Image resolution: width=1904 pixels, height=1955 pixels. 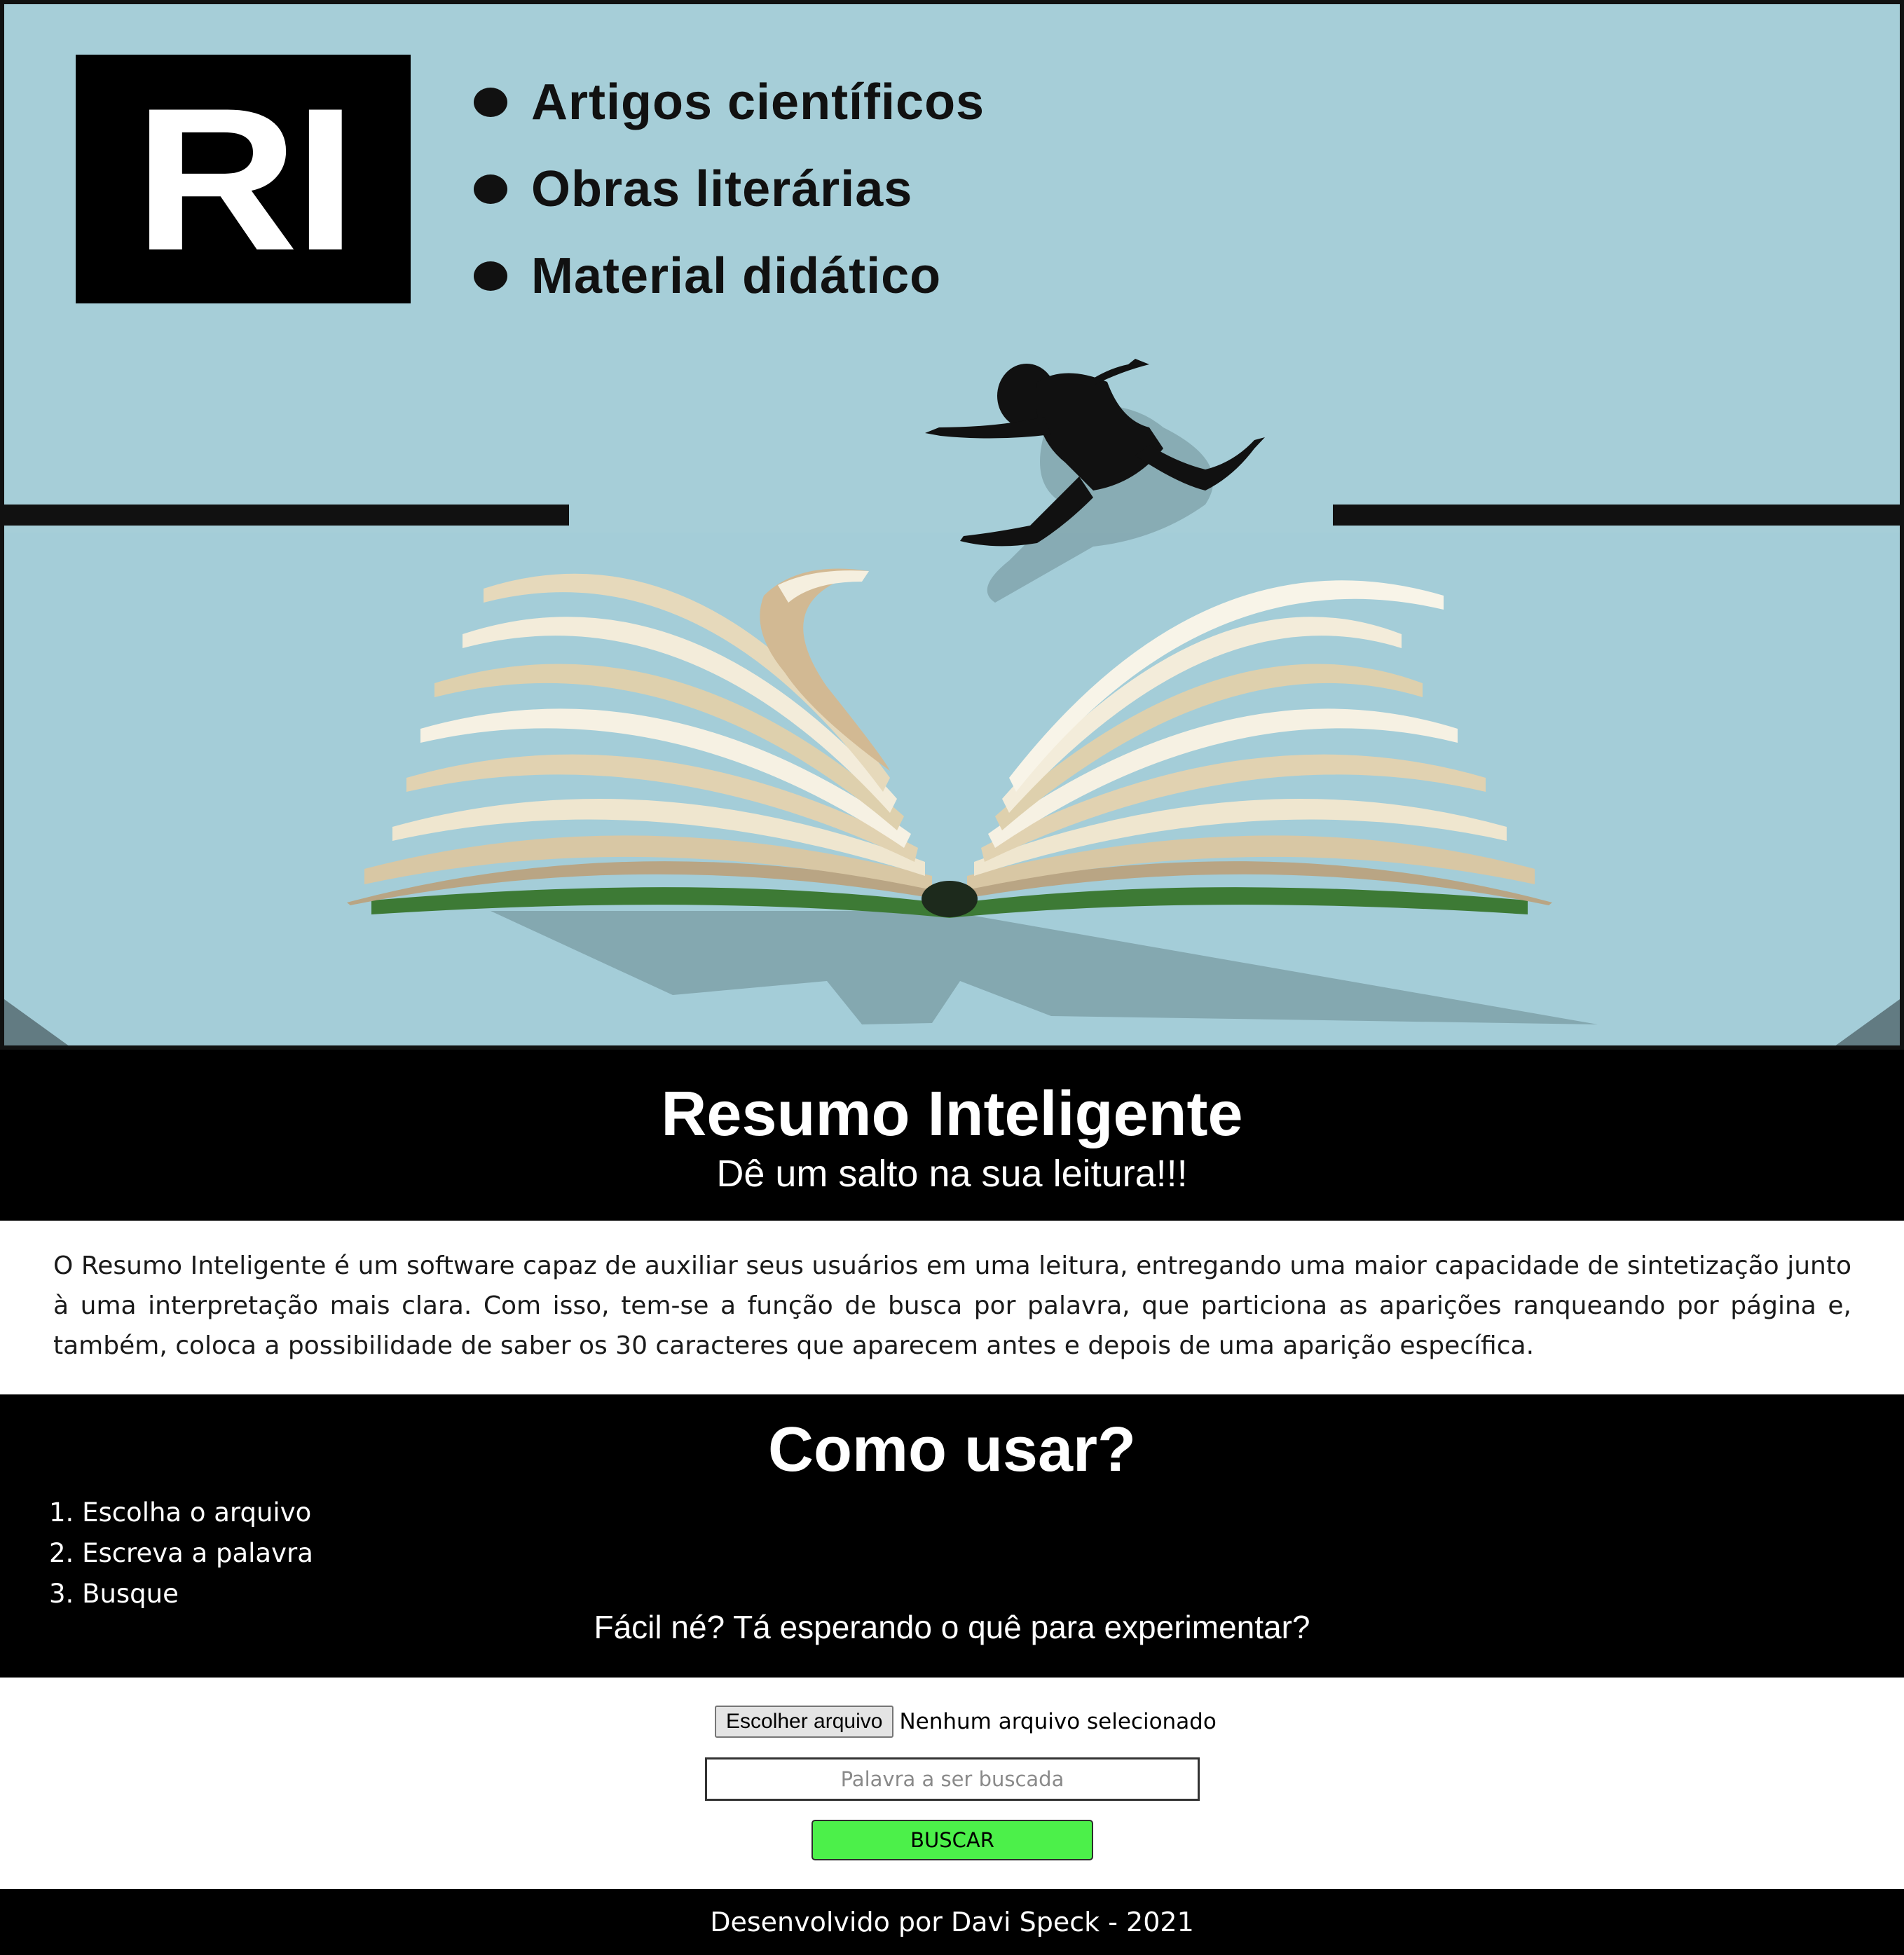 I want to click on ri-logo: RI, so click(x=244, y=179).